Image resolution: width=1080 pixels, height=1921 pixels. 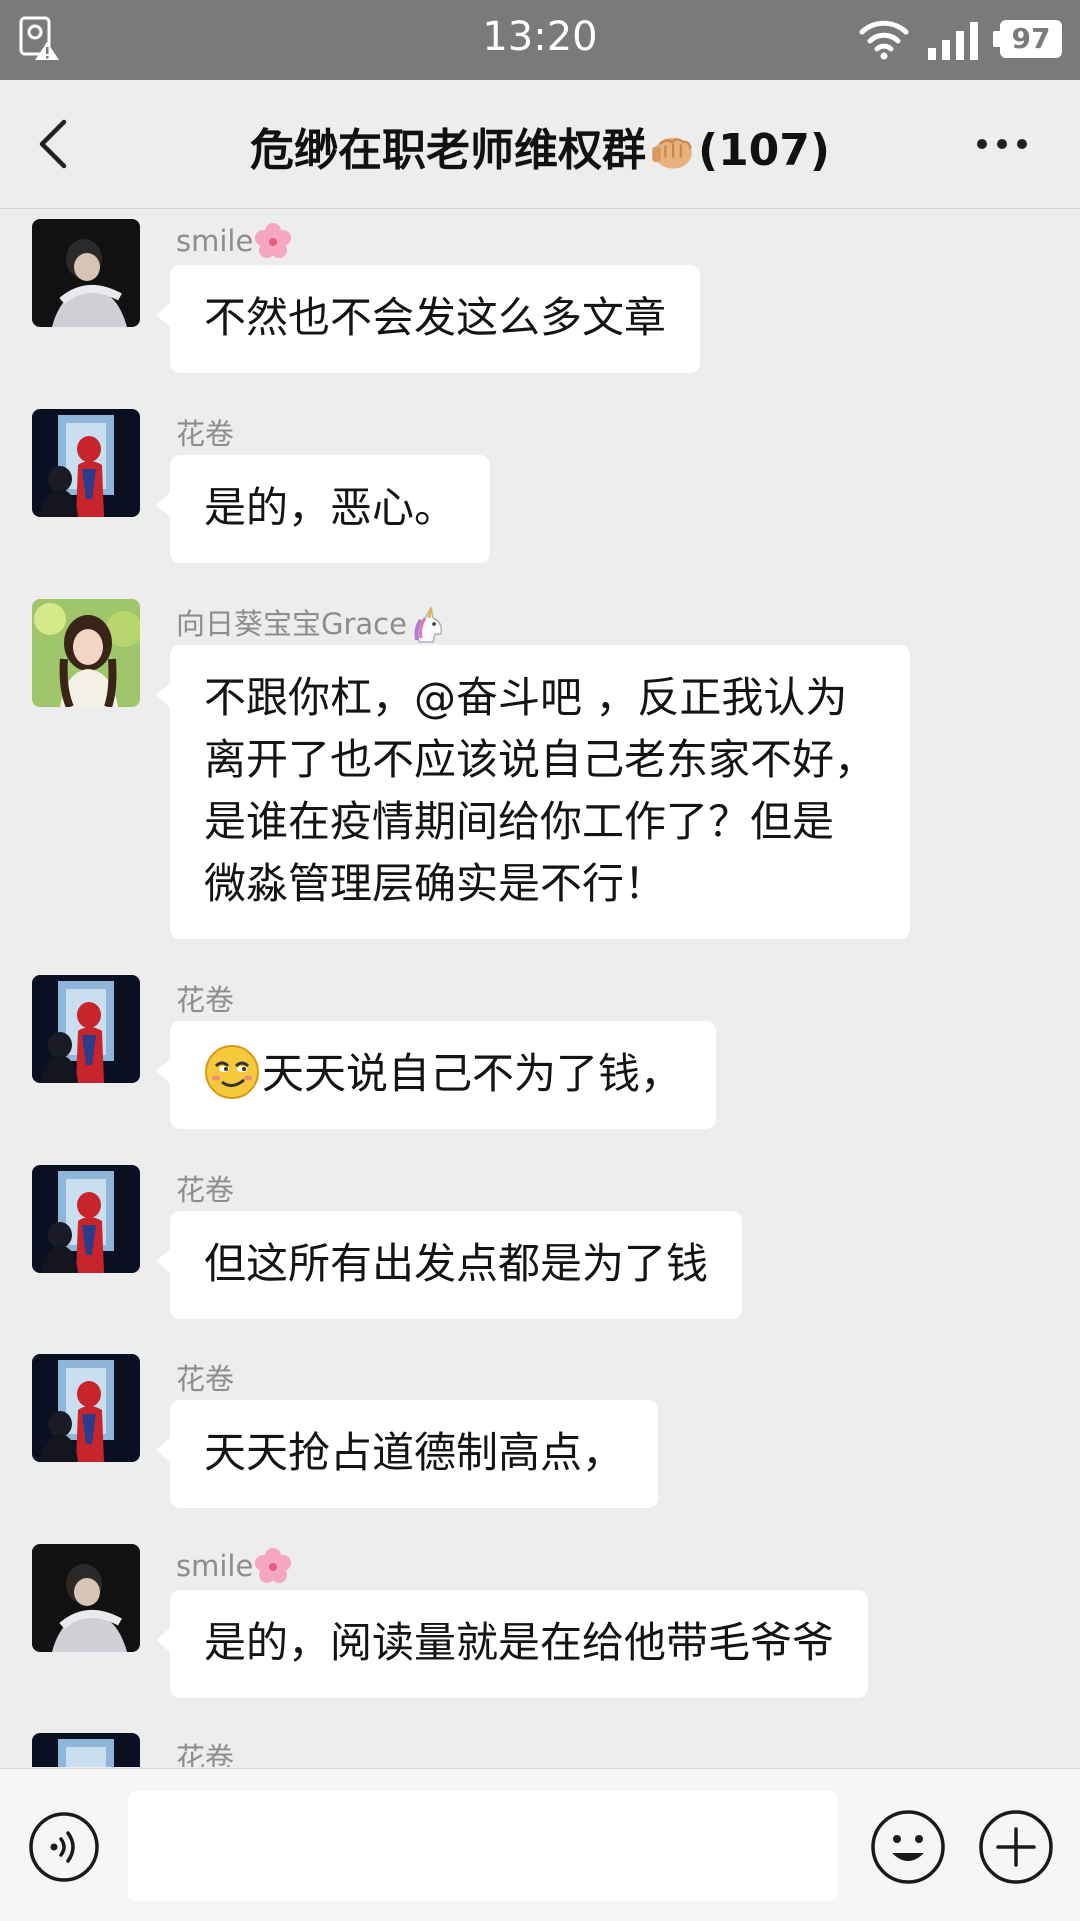 I want to click on message-bubble: 天天抢占道德制高点，, so click(x=407, y=1454).